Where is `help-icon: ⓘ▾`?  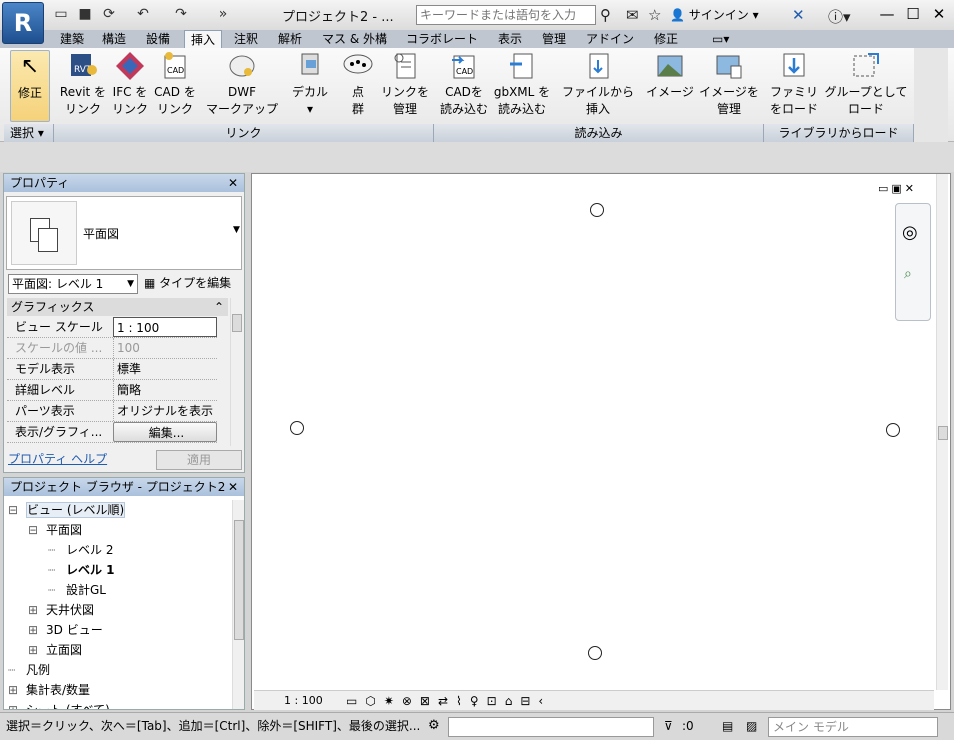
help-icon: ⓘ▾ is located at coordinates (839, 16).